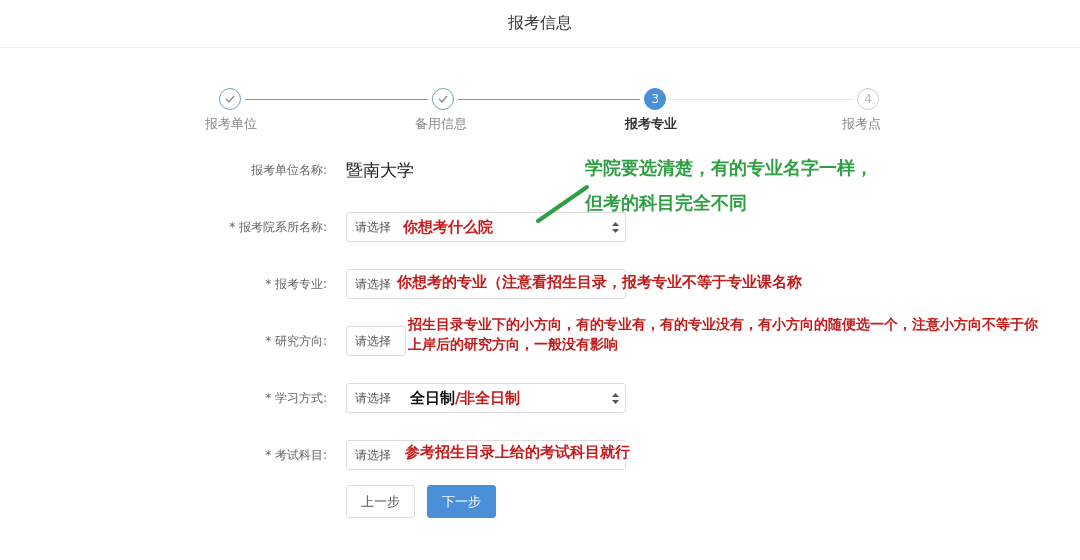  What do you see at coordinates (295, 398) in the screenshot?
I see `field-label: * 学习方式:` at bounding box center [295, 398].